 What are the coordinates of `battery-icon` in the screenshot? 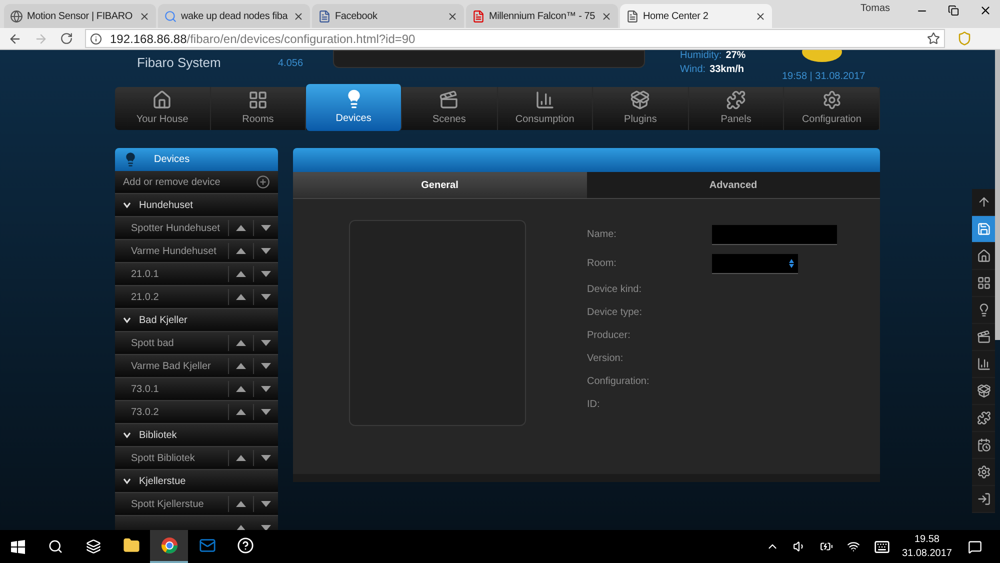 It's located at (826, 546).